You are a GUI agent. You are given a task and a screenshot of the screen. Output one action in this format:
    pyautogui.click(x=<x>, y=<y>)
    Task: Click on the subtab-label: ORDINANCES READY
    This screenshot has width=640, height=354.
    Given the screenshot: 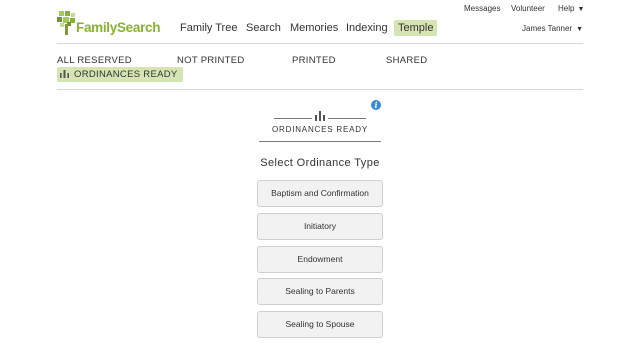 What is the action you would take?
    pyautogui.click(x=126, y=74)
    